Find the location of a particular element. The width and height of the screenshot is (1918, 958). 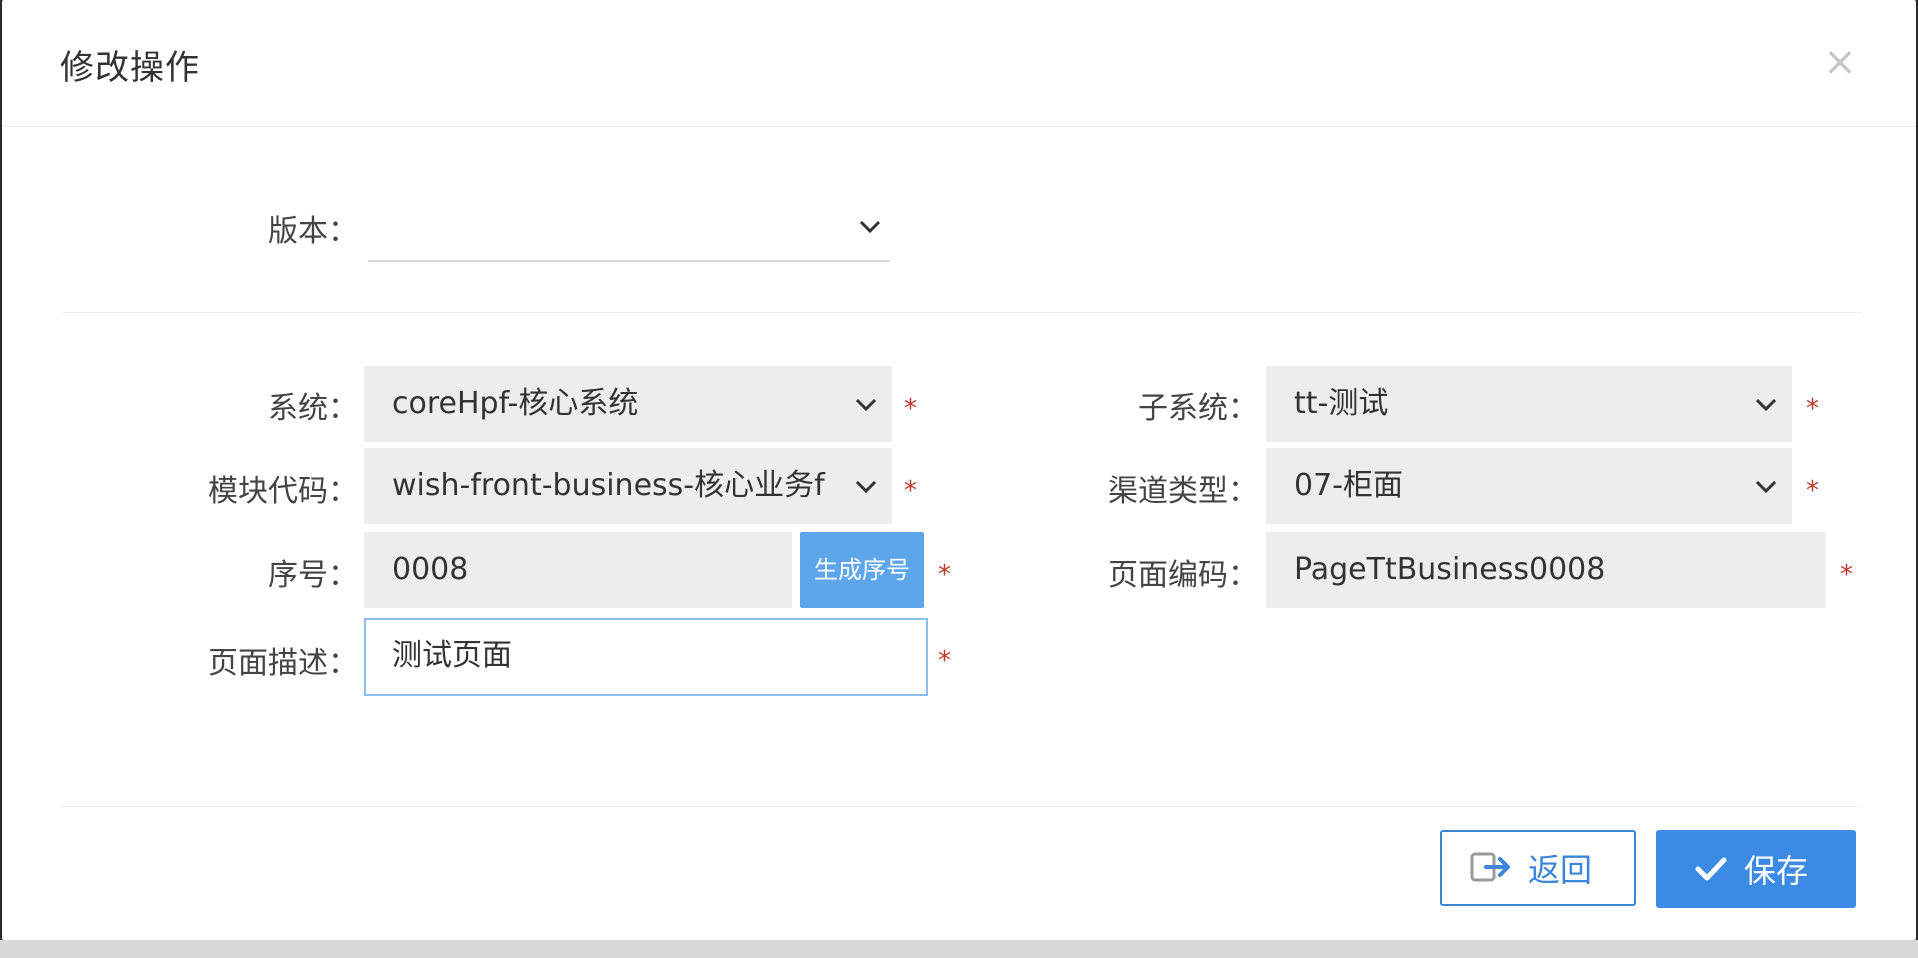

check-icon is located at coordinates (1711, 869).